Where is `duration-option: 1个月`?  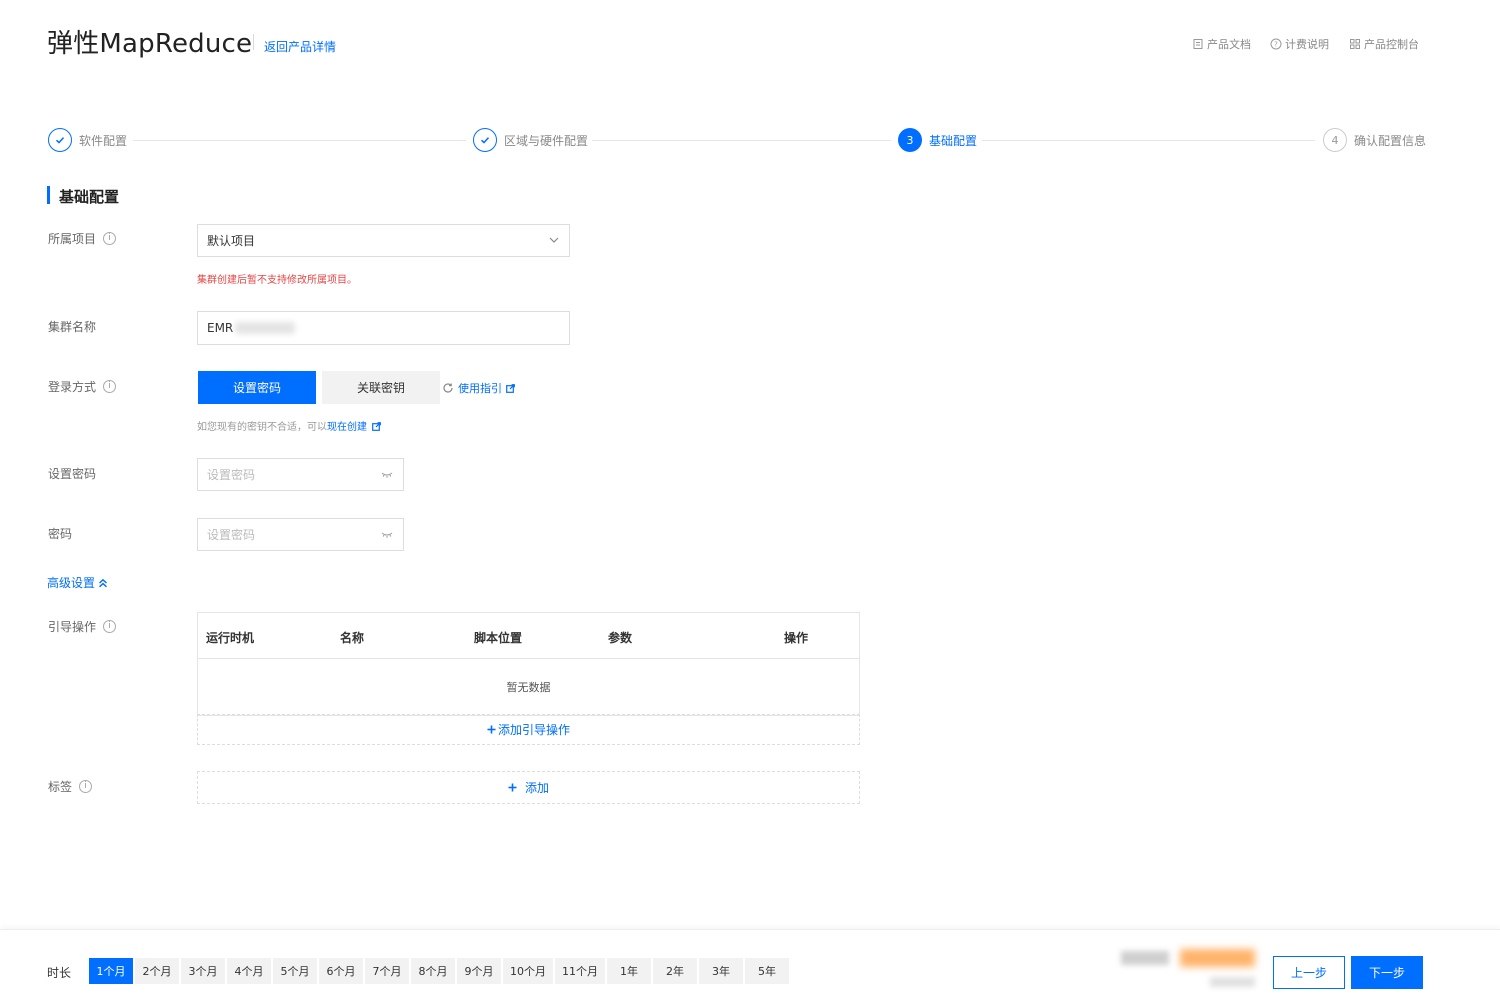
duration-option: 1个月 is located at coordinates (111, 971).